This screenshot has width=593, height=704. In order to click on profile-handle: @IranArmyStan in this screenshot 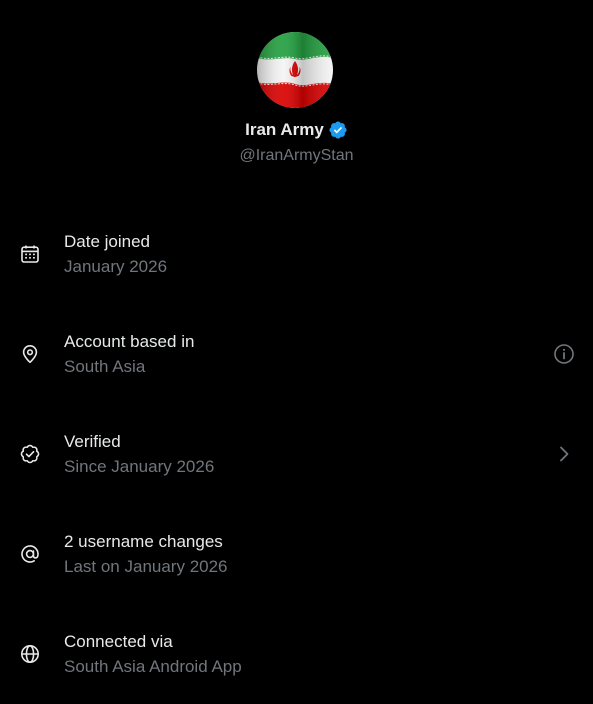, I will do `click(296, 155)`.